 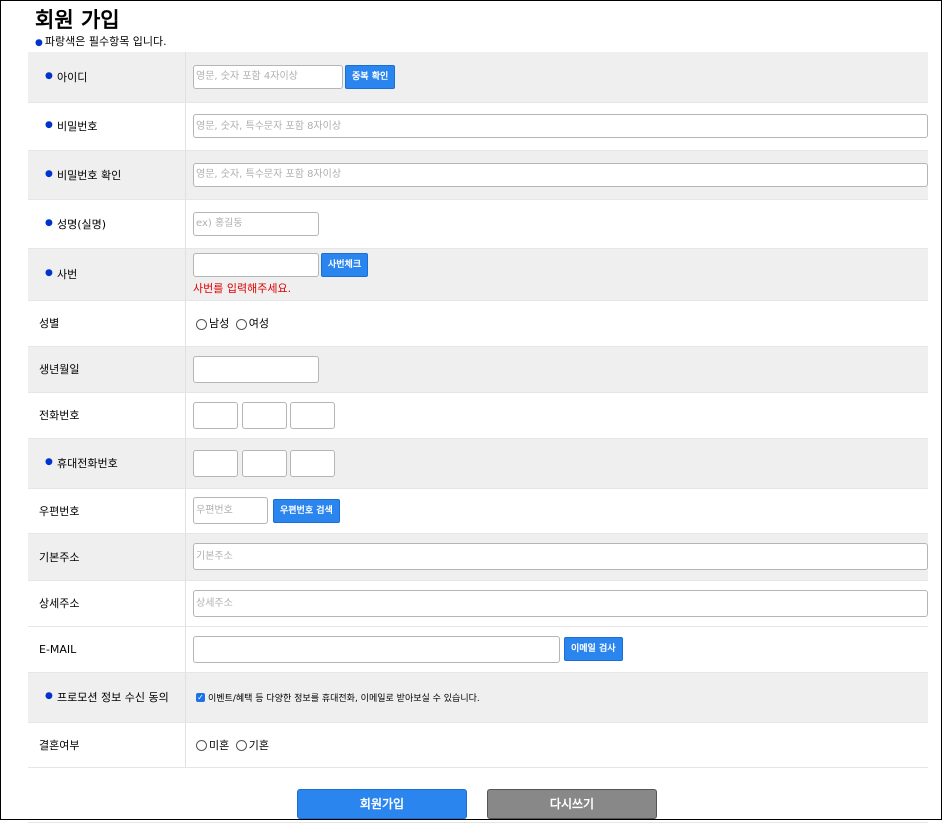 What do you see at coordinates (107, 415) in the screenshot?
I see `phone-label: 전화번호` at bounding box center [107, 415].